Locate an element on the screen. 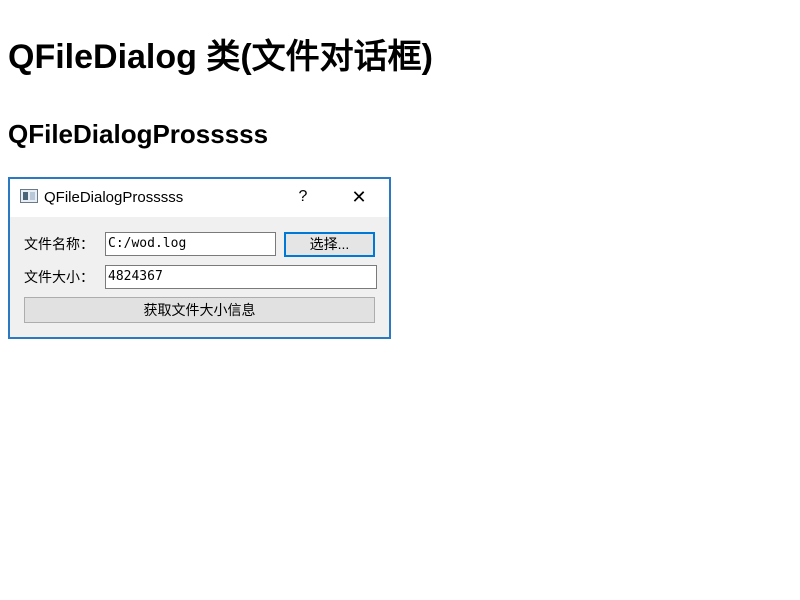 This screenshot has height=600, width=800. app-window-icon is located at coordinates (29, 196).